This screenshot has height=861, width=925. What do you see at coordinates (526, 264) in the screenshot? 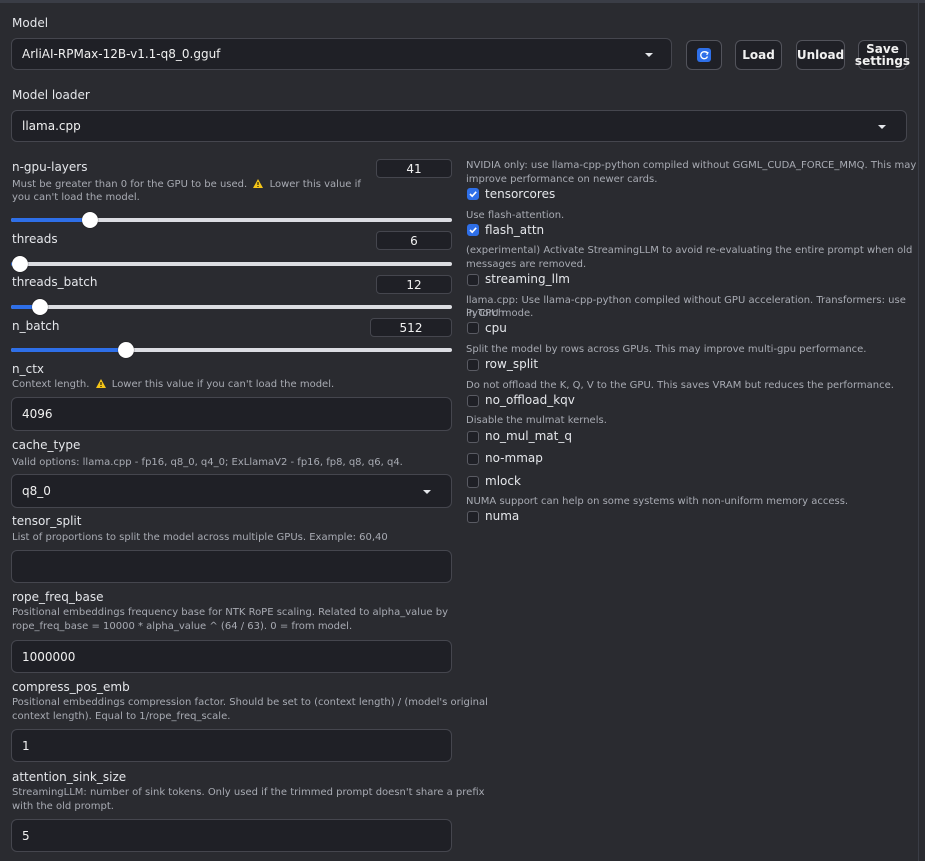
I see `streaming-llm-hint-line2: messages are removed.` at bounding box center [526, 264].